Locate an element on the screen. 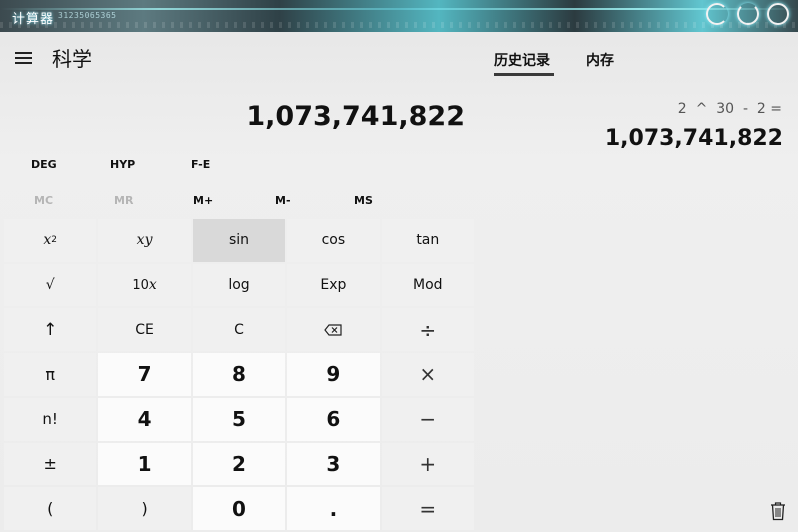  decimal-button: . is located at coordinates (333, 508).